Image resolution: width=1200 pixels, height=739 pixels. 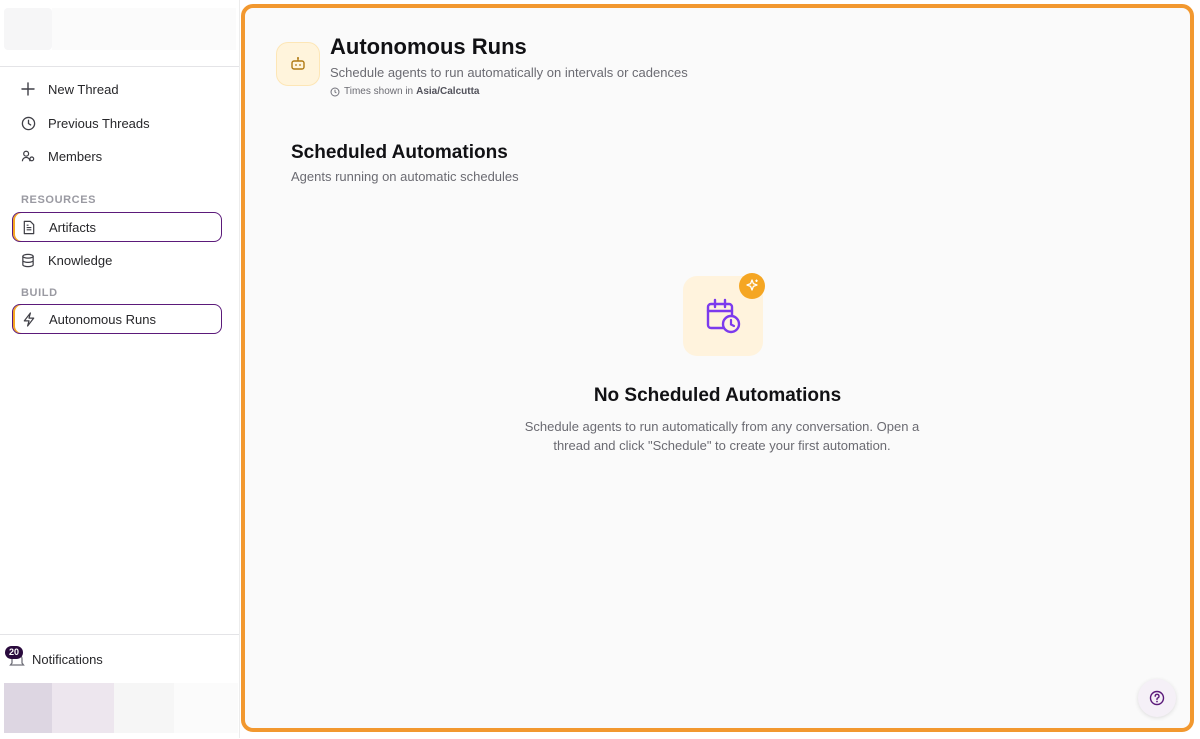 I want to click on sidebar-footer: 20 Notifications, so click(x=119, y=686).